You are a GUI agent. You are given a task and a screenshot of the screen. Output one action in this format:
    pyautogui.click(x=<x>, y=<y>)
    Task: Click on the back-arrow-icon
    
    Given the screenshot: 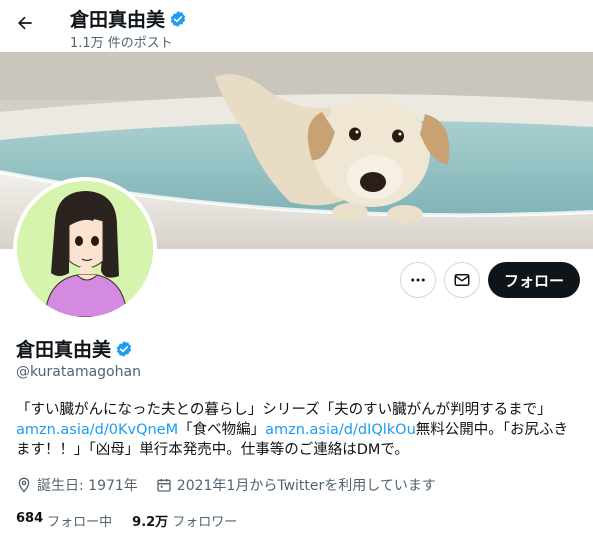 What is the action you would take?
    pyautogui.click(x=25, y=23)
    